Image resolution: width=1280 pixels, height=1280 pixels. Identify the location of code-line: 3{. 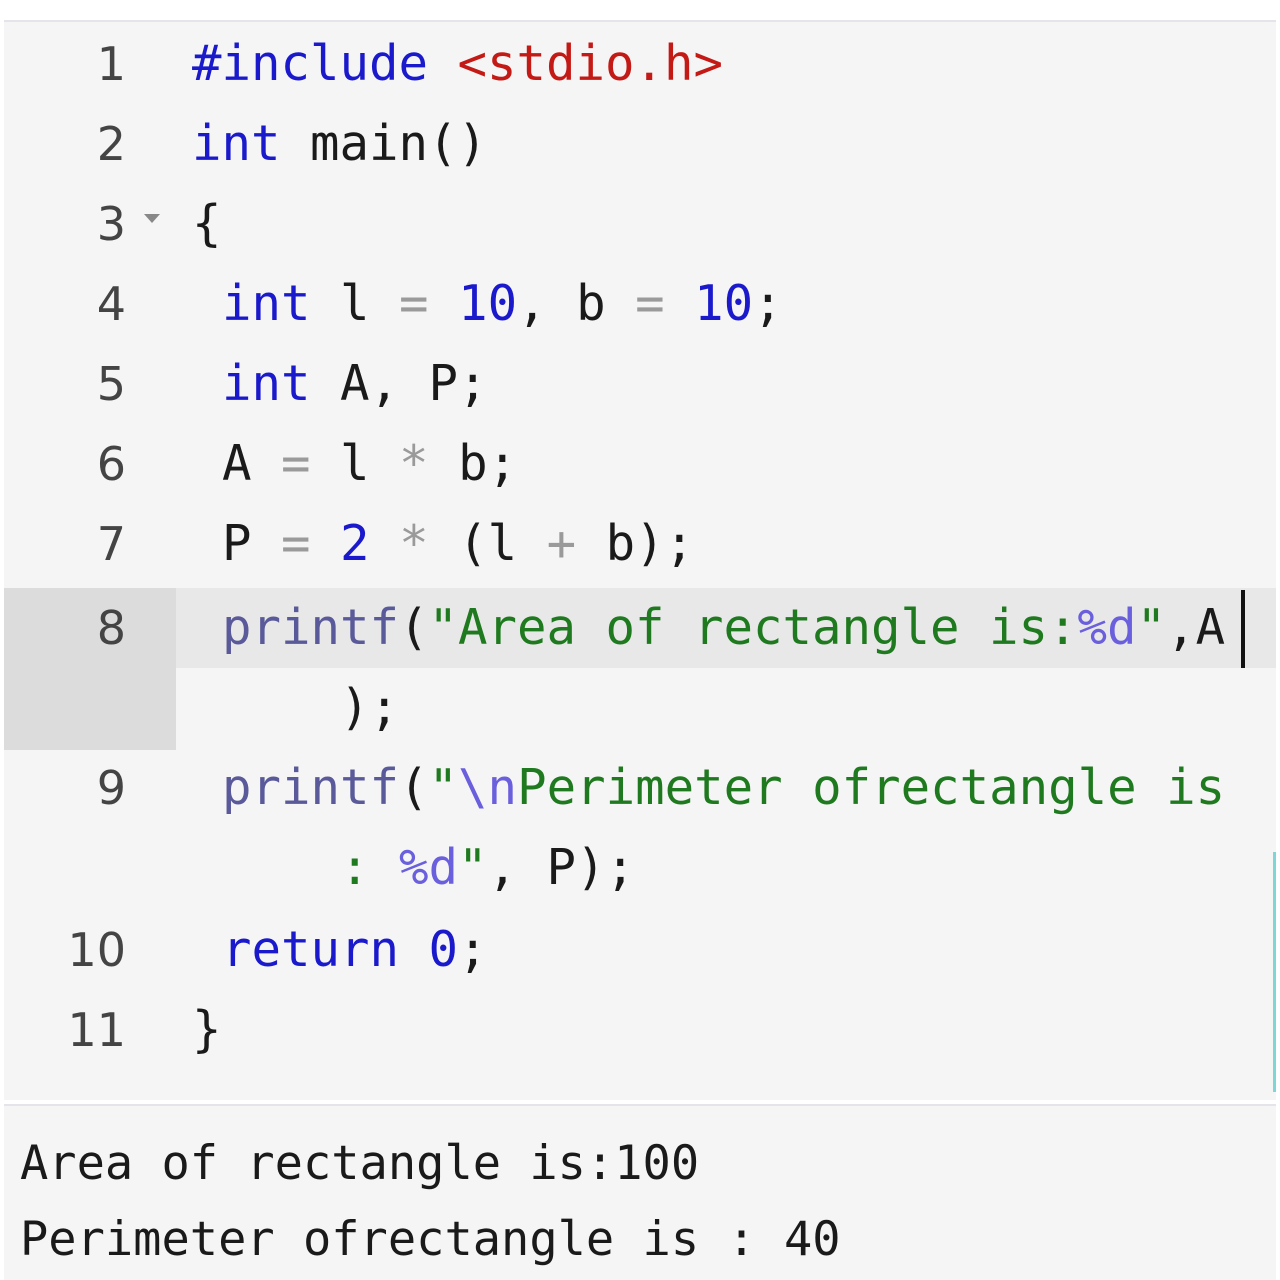
(640, 224).